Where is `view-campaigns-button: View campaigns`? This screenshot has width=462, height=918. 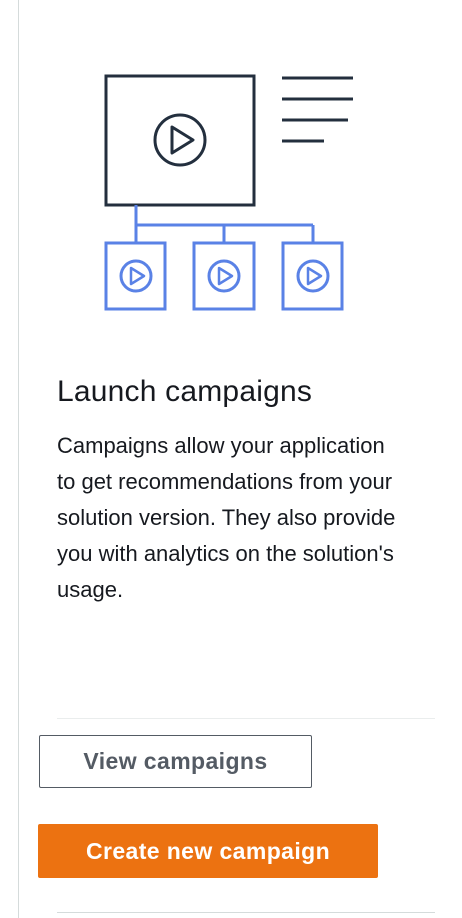
view-campaigns-button: View campaigns is located at coordinates (175, 761).